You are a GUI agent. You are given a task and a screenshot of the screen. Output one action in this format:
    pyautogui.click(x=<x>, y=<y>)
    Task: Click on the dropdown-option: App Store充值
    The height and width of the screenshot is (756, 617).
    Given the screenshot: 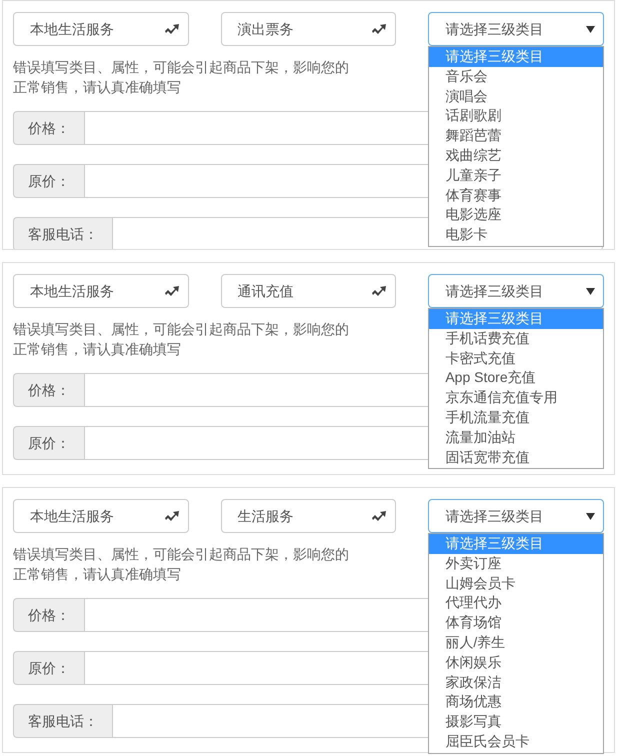 What is the action you would take?
    pyautogui.click(x=516, y=378)
    